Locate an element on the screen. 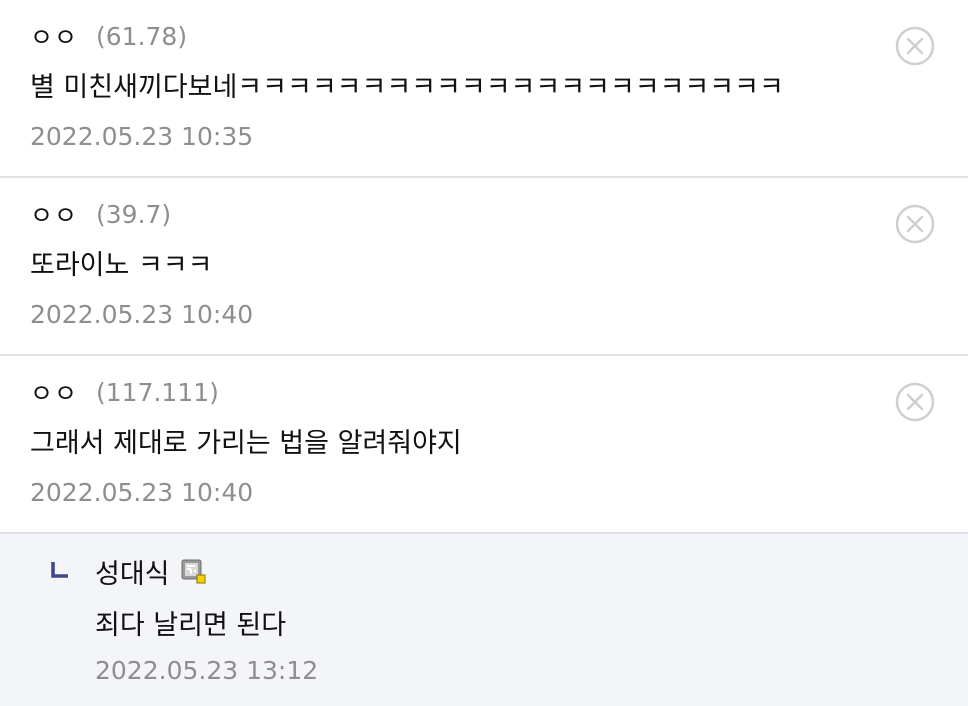 Image resolution: width=968 pixels, height=706 pixels. comment-text: 또라이노 ㅋㅋㅋ is located at coordinates (121, 265).